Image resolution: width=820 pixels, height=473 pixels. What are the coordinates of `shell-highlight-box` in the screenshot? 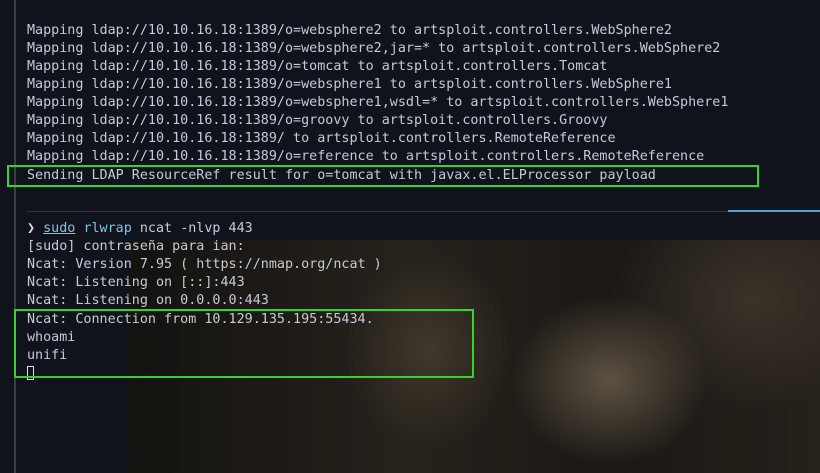 It's located at (244, 343).